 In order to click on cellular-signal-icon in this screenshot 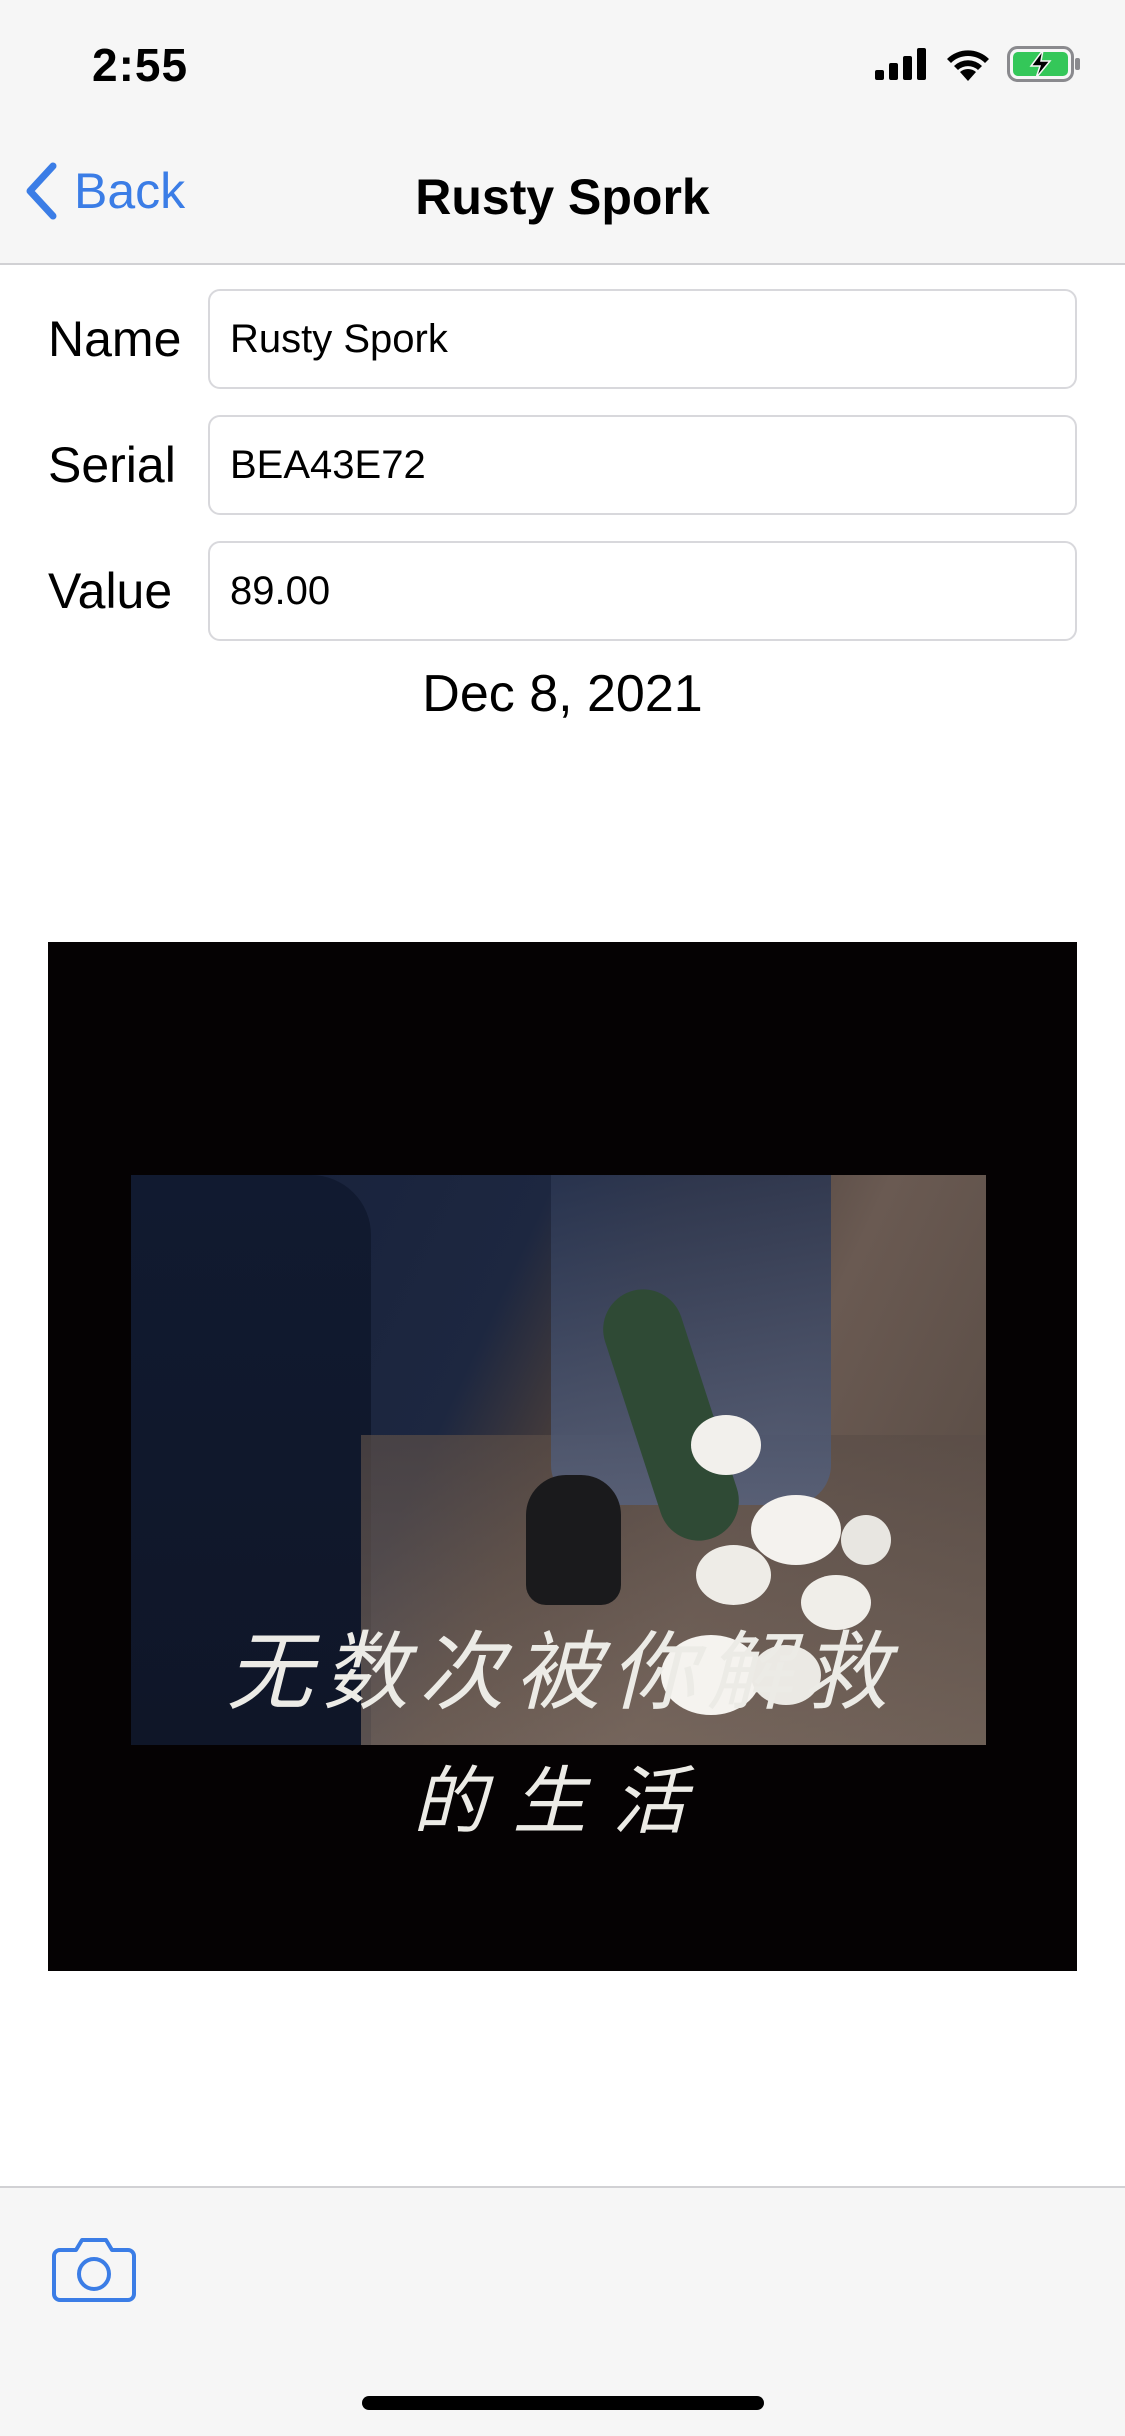, I will do `click(900, 64)`.